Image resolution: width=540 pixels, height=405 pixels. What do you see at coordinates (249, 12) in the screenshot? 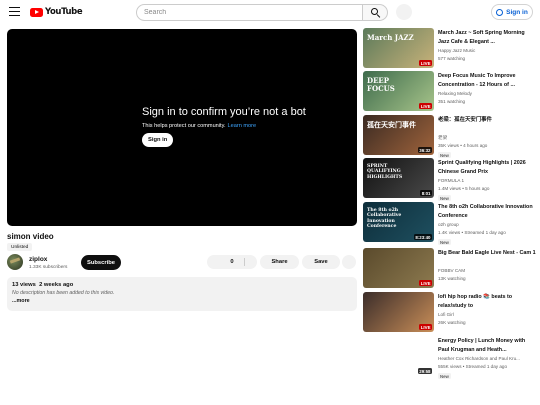
I see `search-input` at bounding box center [249, 12].